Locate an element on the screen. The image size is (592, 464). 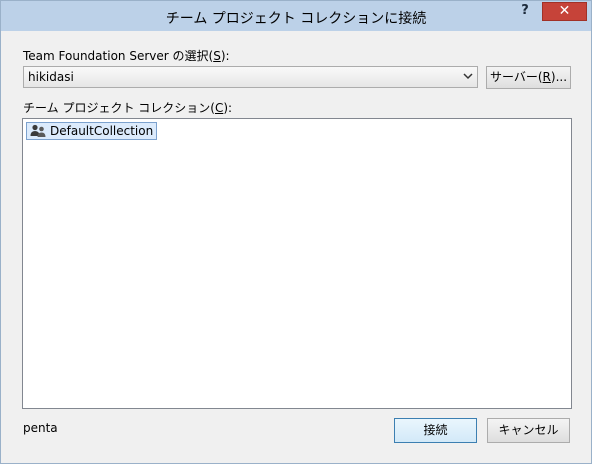
close-icon: ✕ is located at coordinates (564, 11).